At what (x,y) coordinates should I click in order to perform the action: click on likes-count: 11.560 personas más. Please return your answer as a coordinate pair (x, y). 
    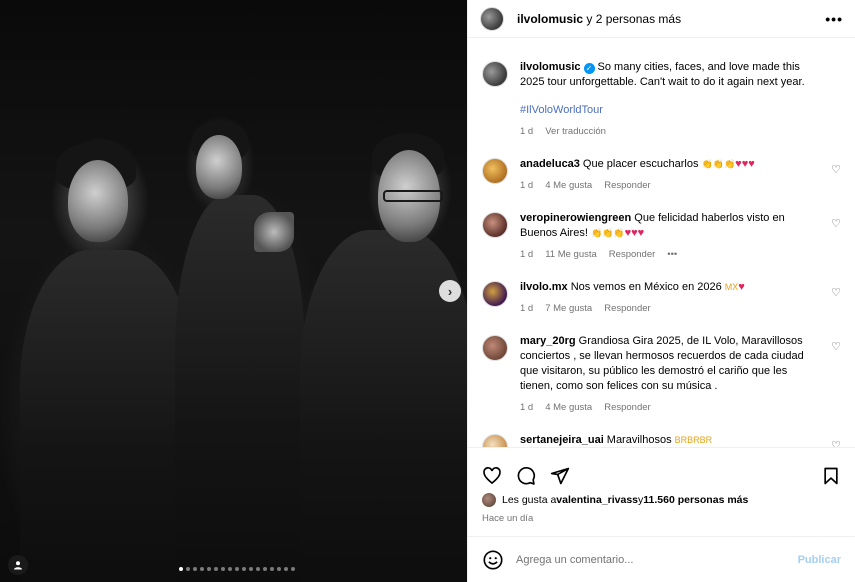
    Looking at the image, I should click on (695, 500).